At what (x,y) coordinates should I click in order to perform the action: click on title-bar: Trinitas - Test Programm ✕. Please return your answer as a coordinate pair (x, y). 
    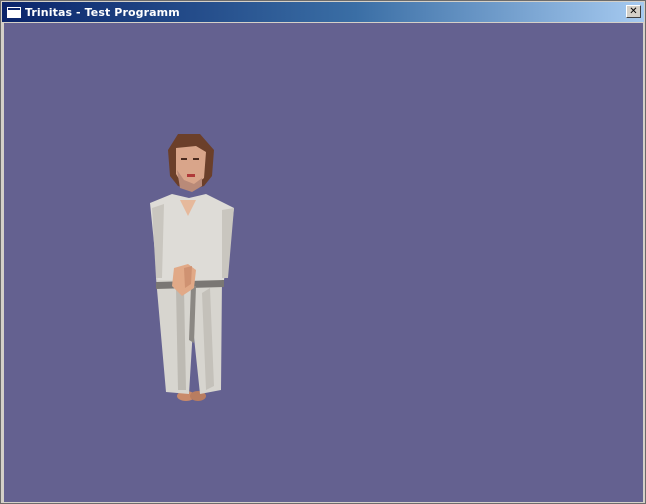
    Looking at the image, I should click on (323, 12).